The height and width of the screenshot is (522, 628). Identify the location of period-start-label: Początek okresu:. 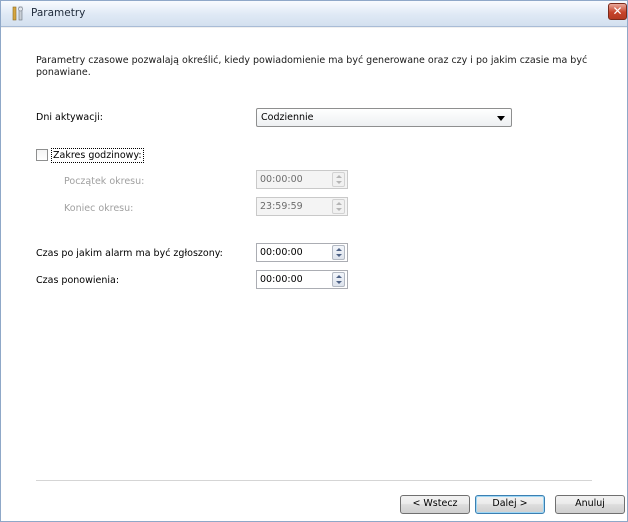
(104, 181).